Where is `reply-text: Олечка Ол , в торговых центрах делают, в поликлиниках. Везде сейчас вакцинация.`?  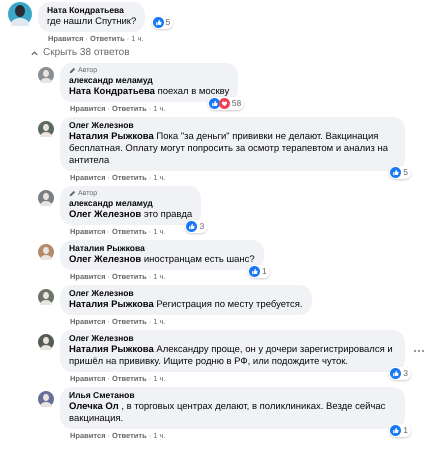 reply-text: Олечка Ол , в торговых центрах делают, в поликлиниках. Везде сейчас вакцинация. is located at coordinates (227, 413).